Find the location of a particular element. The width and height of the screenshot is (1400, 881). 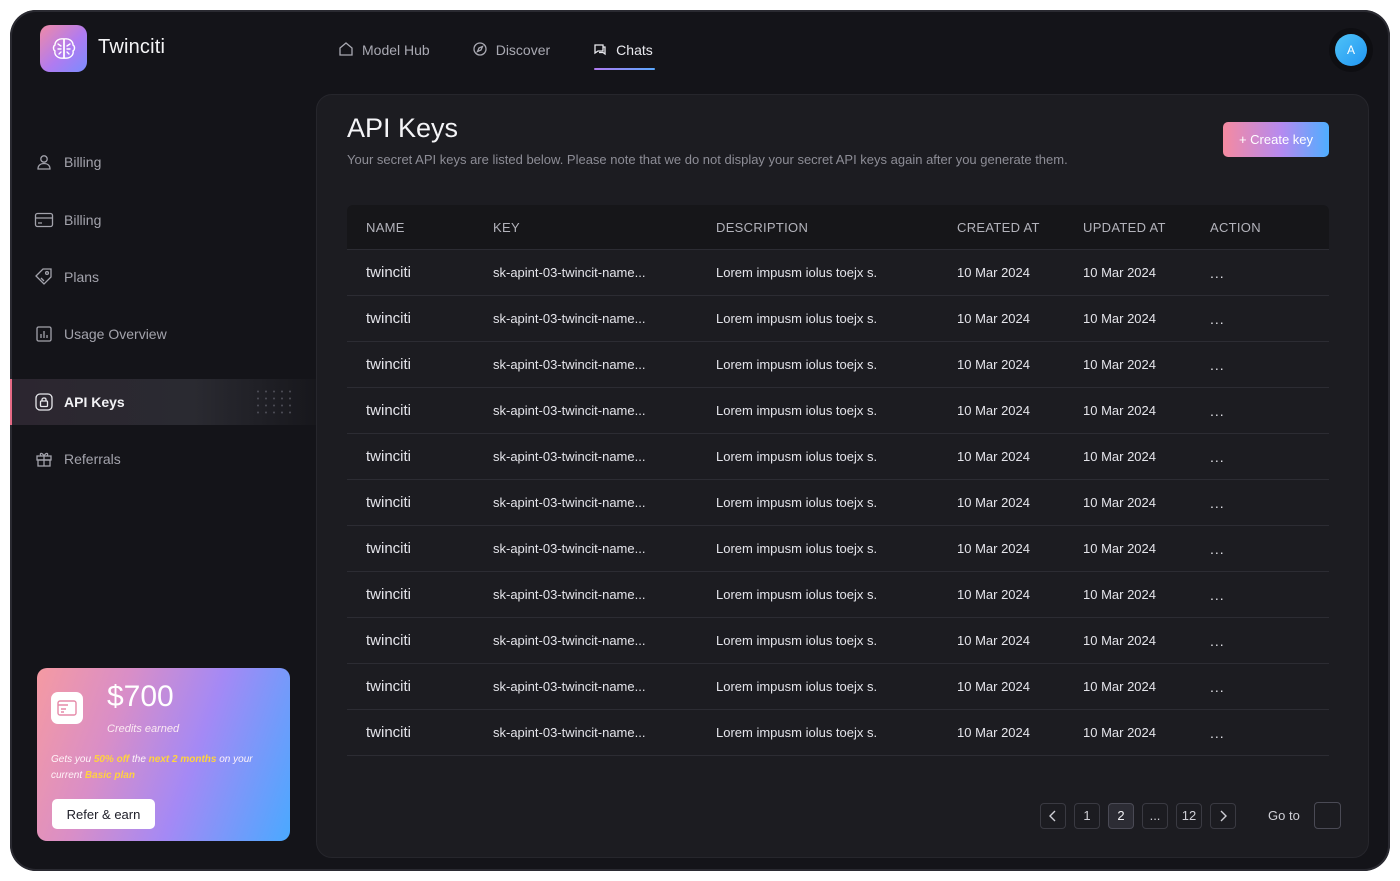

app-title: Twinciti is located at coordinates (132, 47).